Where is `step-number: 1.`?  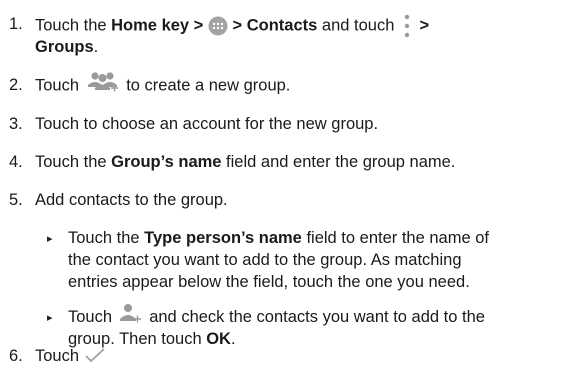 step-number: 1. is located at coordinates (16, 24).